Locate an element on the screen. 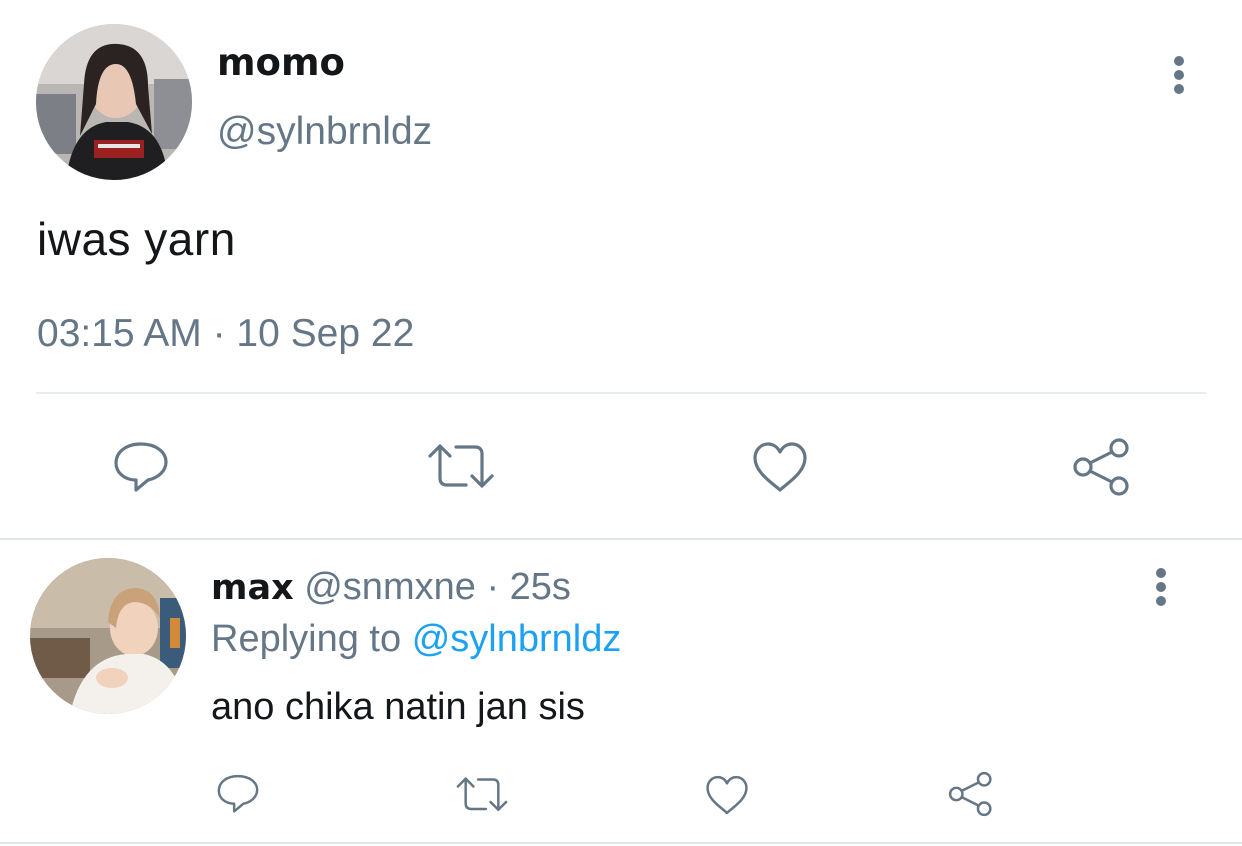 This screenshot has width=1242, height=846. retweet-button is located at coordinates (461, 467).